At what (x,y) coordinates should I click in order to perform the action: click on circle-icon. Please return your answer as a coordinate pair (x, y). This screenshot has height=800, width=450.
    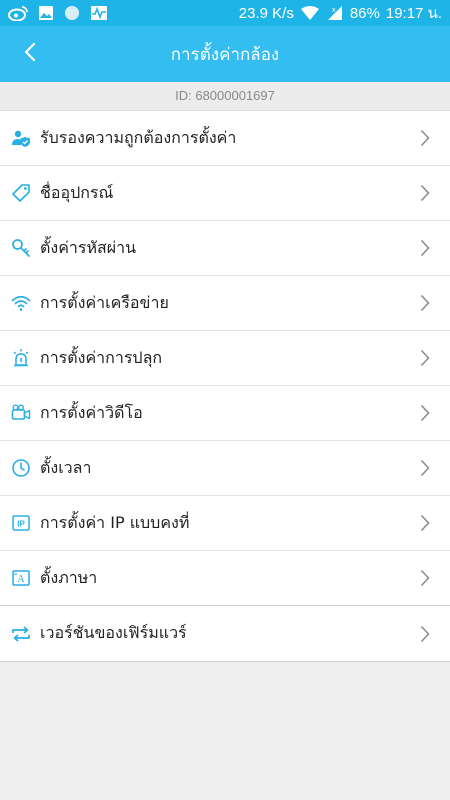
    Looking at the image, I should click on (72, 13).